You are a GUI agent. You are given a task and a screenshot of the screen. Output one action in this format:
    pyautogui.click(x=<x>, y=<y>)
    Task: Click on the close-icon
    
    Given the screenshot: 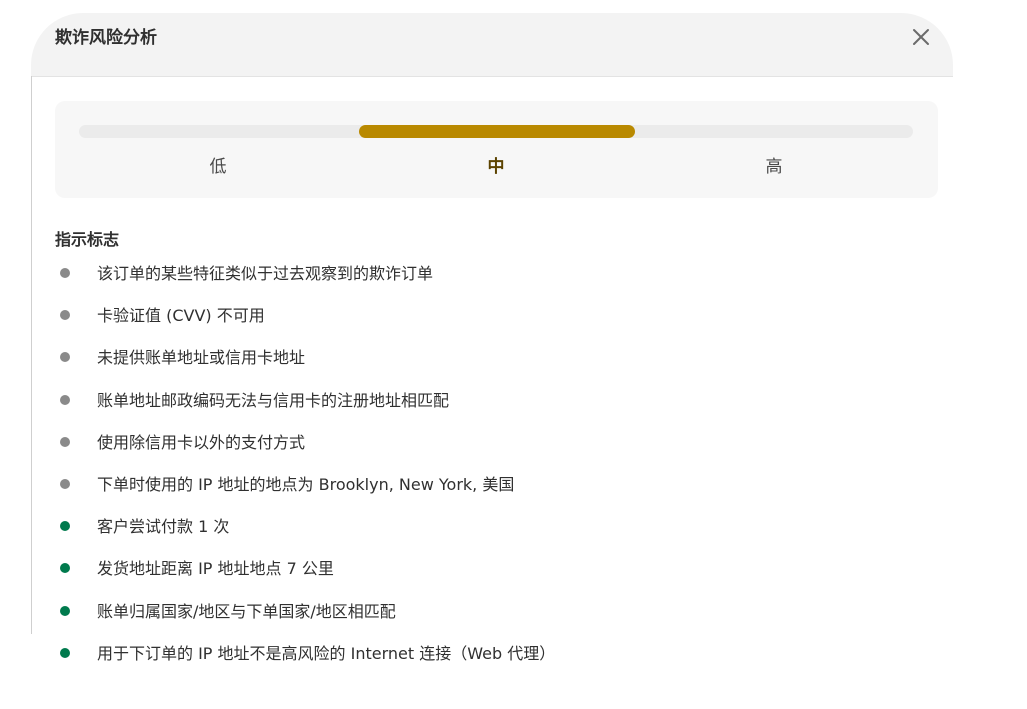 What is the action you would take?
    pyautogui.click(x=921, y=37)
    